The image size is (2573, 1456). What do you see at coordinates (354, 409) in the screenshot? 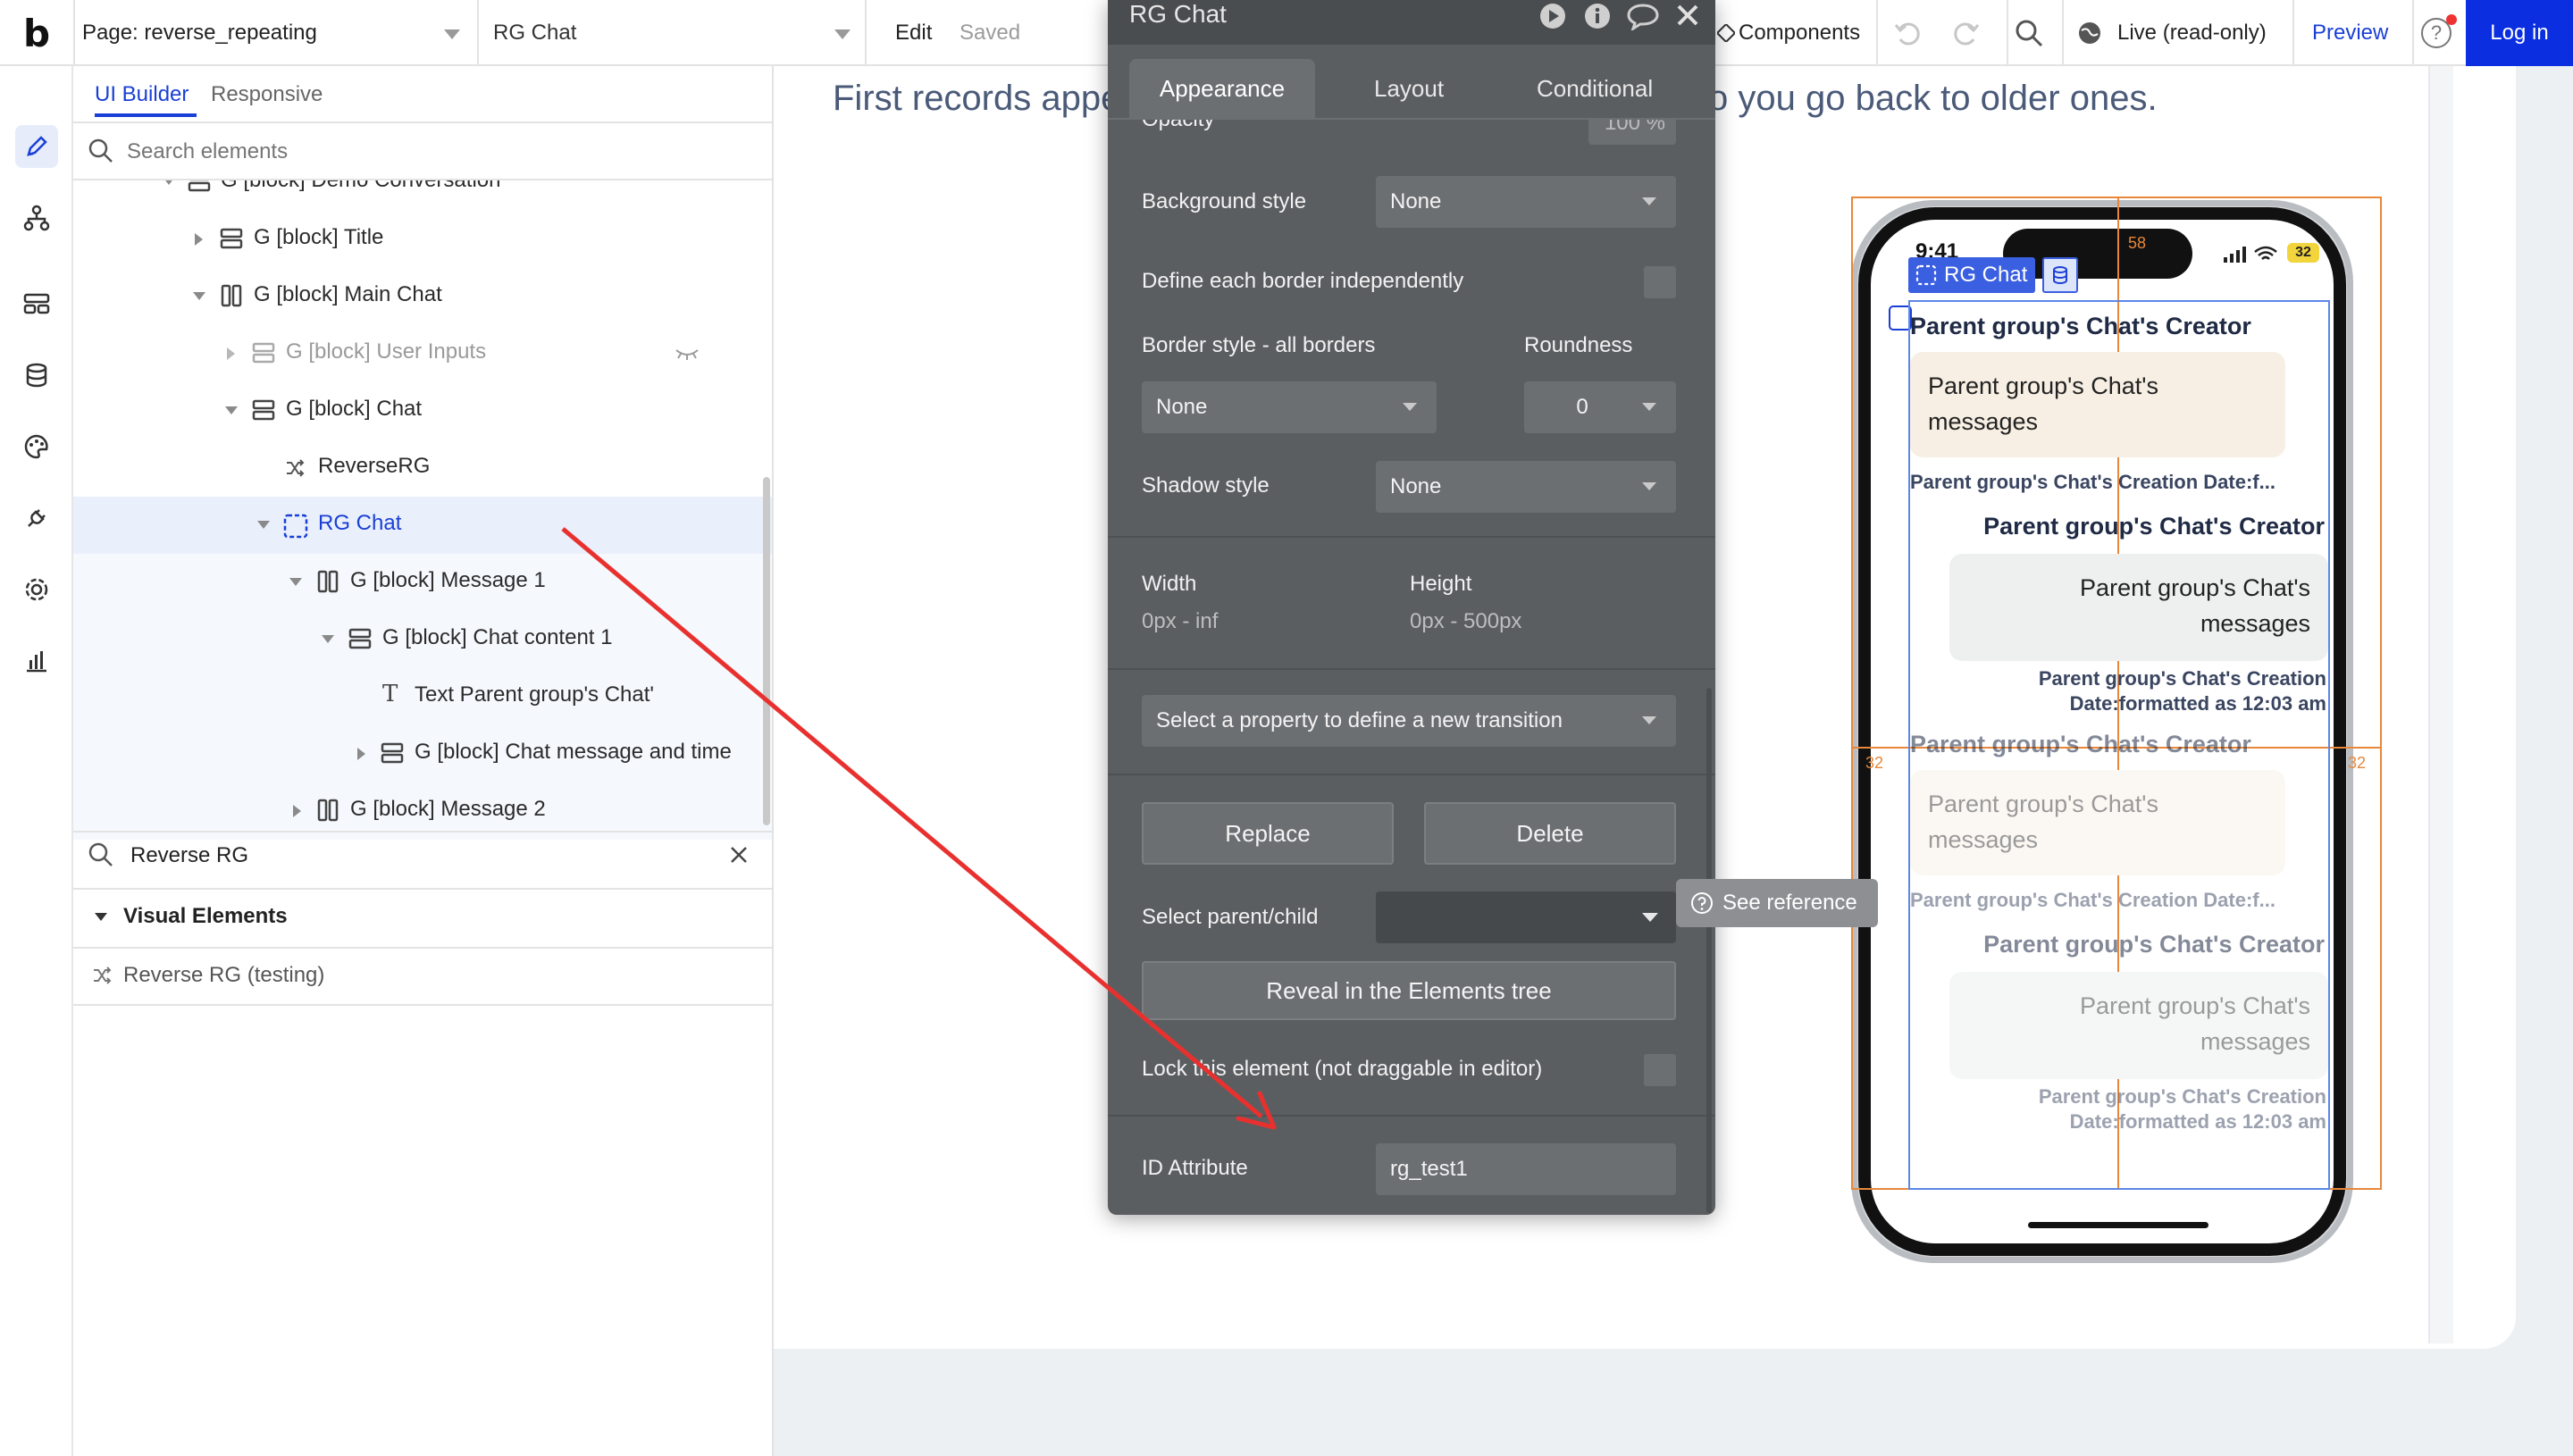
I see `tree-row-label: G [block] Chat` at bounding box center [354, 409].